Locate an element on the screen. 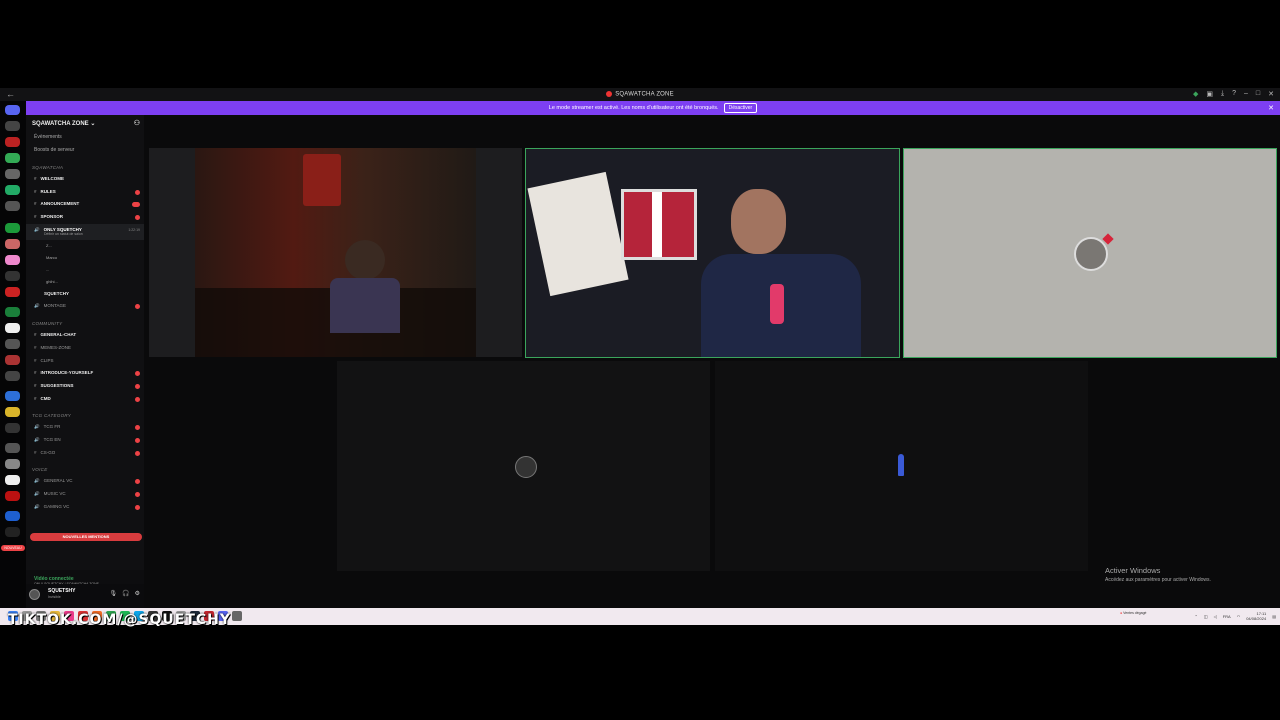  channel-sponsor: # SPONSOR is located at coordinates (85, 217).